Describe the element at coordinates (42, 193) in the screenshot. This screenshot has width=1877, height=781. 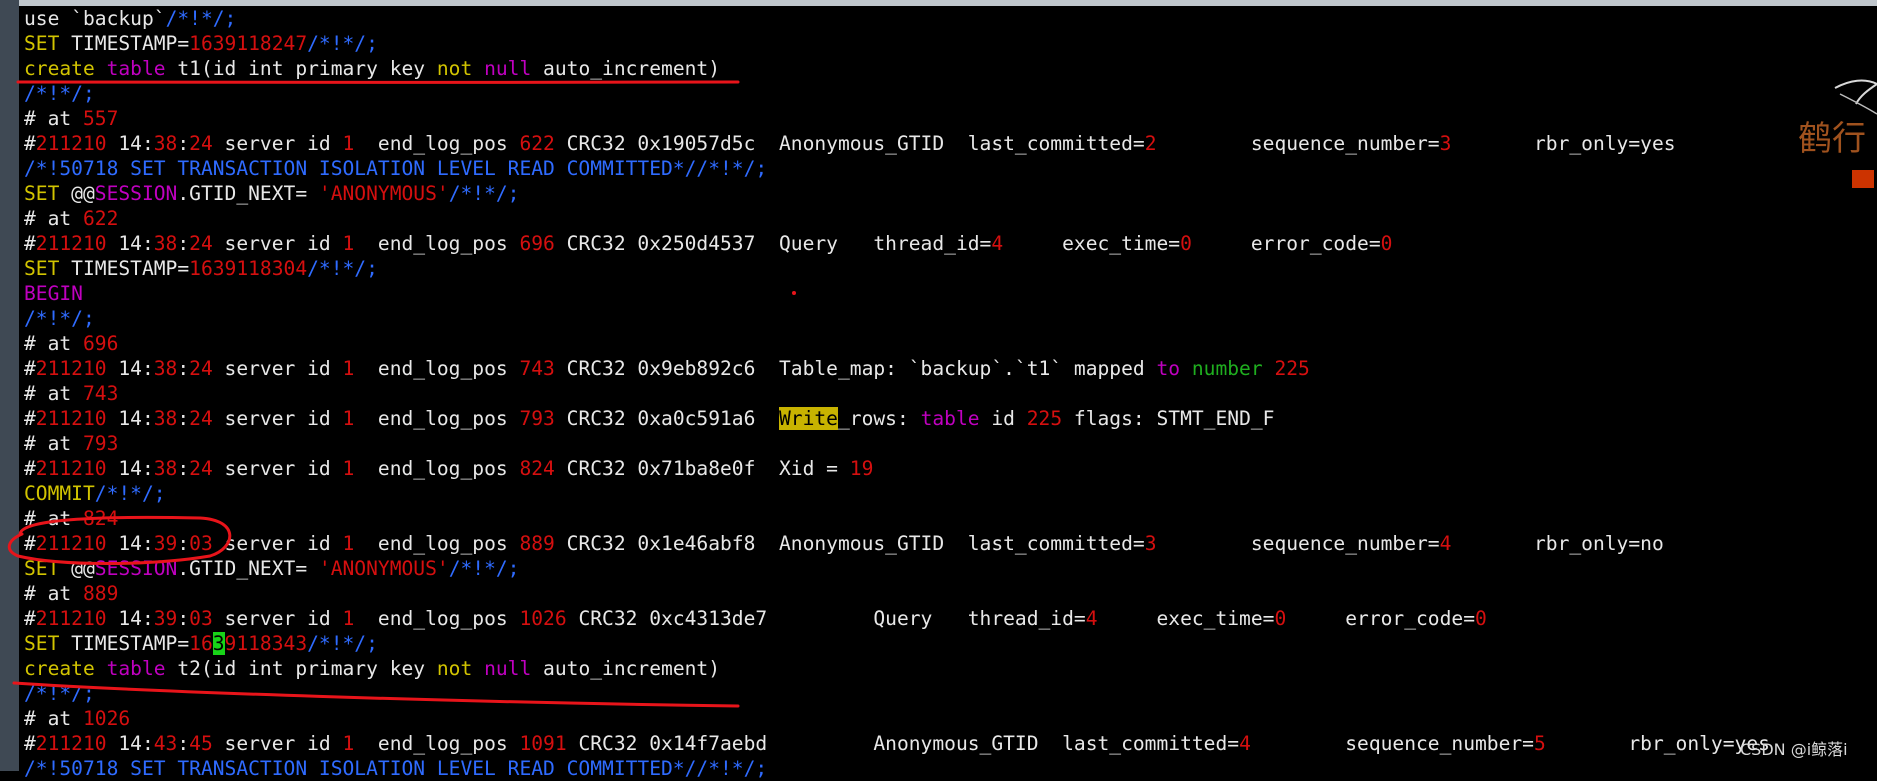
I see `terminal-token: SET` at that location.